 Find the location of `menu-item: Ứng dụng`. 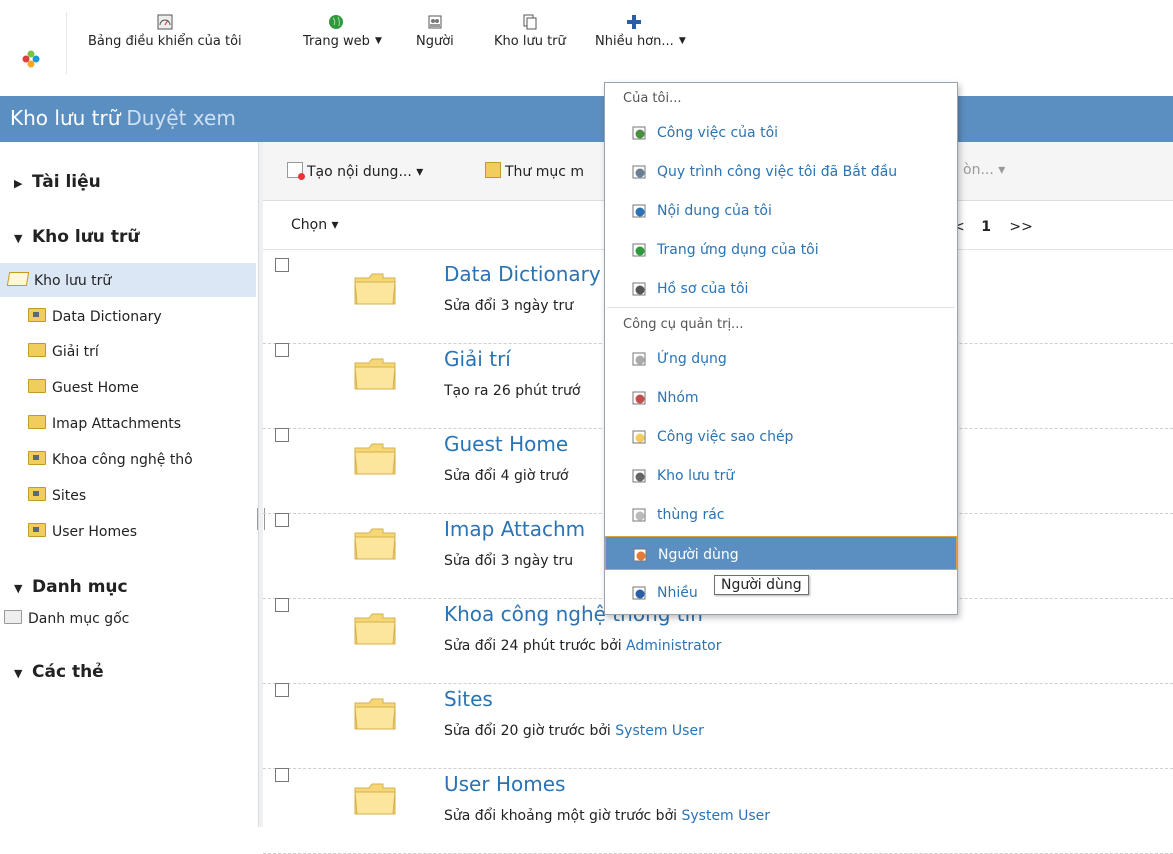

menu-item: Ứng dụng is located at coordinates (781, 358).